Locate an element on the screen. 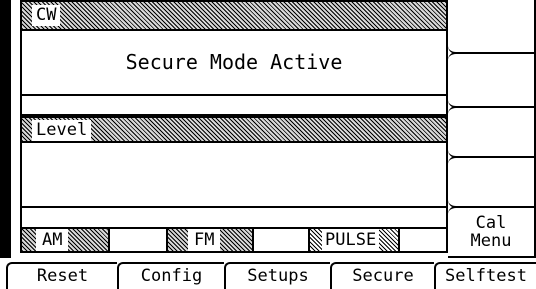 The width and height of the screenshot is (536, 289). bottom-menu: Reset Config Setups Secure Selftest is located at coordinates (268, 273).